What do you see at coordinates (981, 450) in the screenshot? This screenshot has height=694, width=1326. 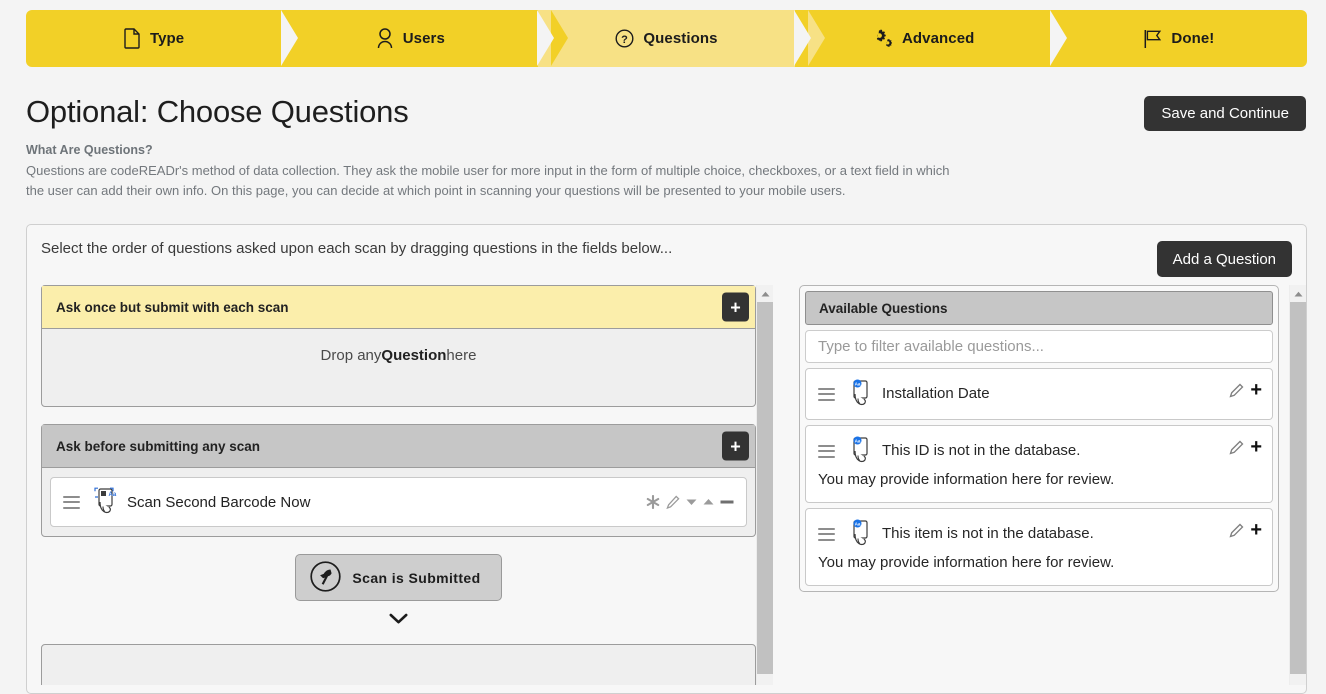 I see `question-title: This ID is not in the database.` at bounding box center [981, 450].